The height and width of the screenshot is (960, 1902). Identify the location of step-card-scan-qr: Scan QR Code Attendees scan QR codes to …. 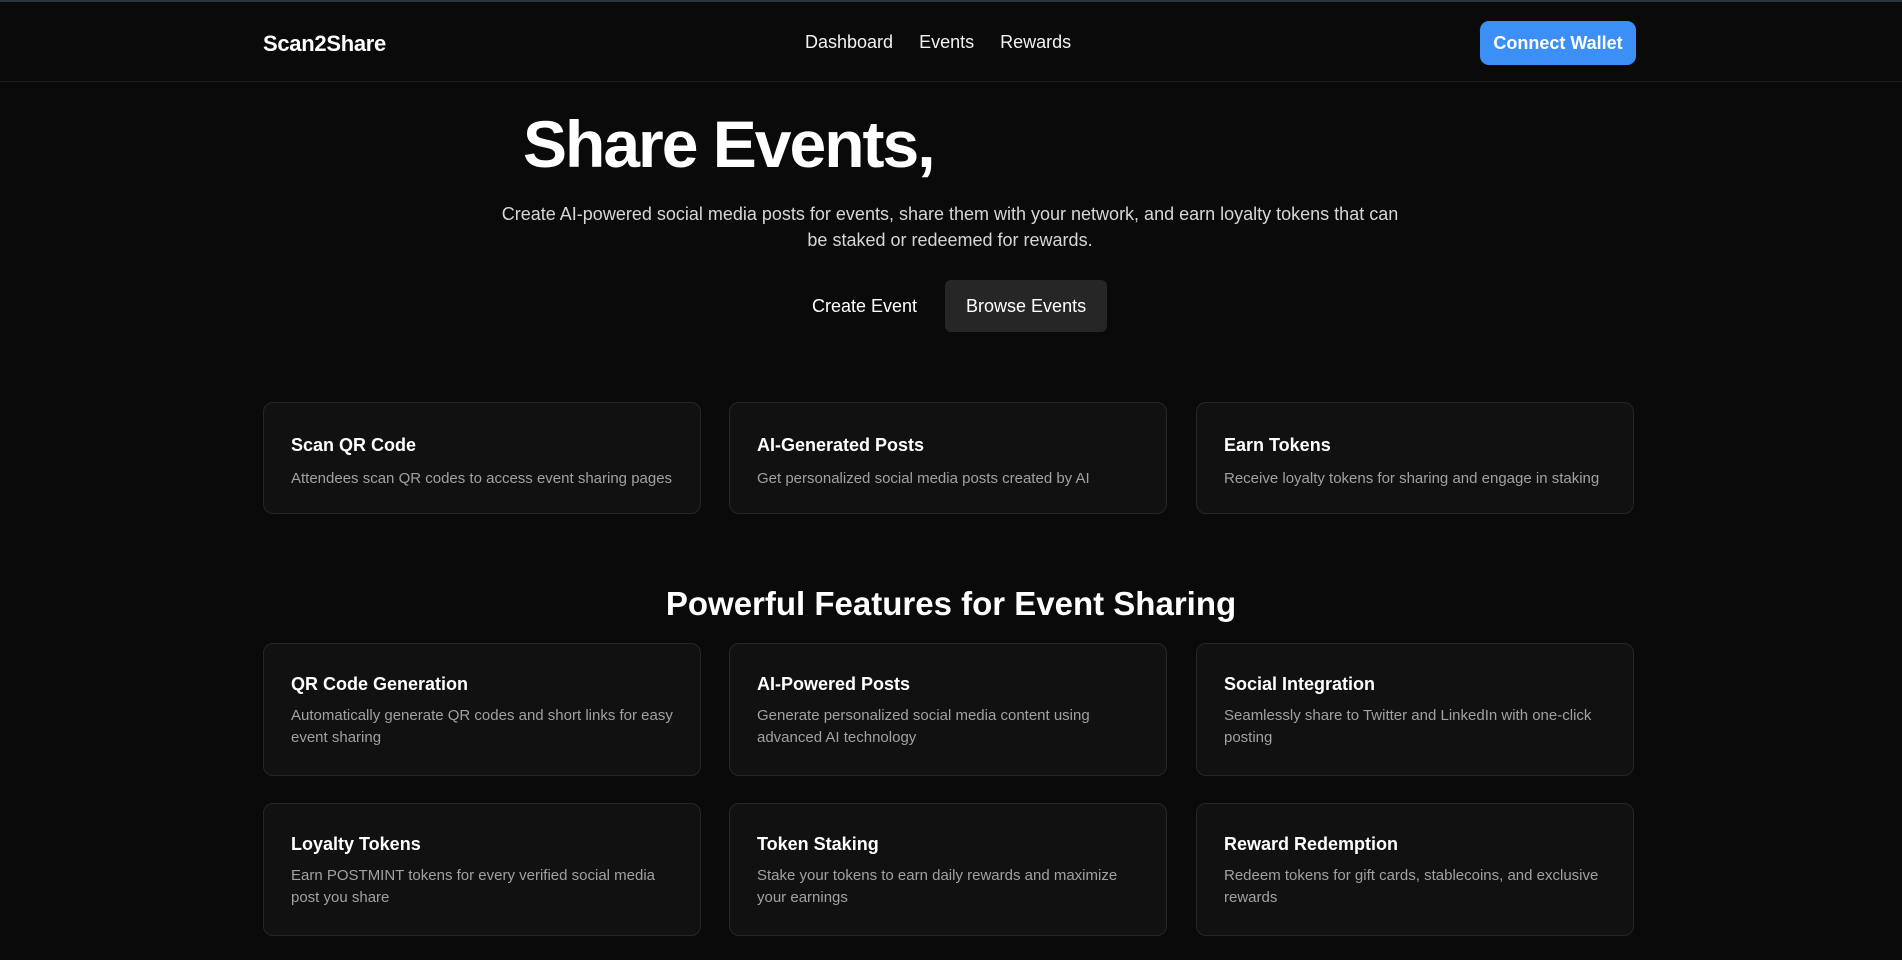
(482, 458).